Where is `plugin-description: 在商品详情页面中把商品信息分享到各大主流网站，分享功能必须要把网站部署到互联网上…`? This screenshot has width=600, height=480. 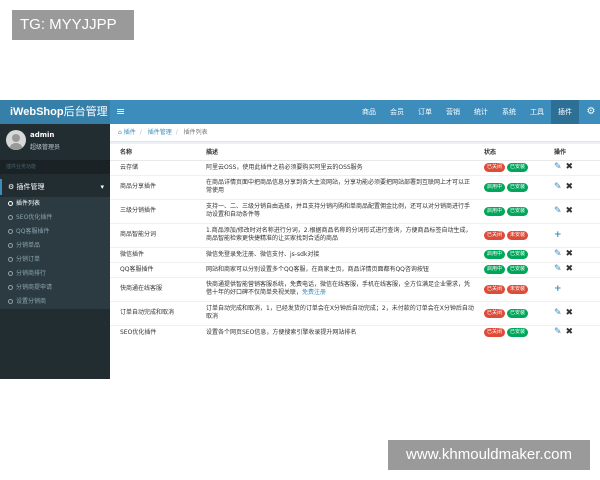
plugin-description: 在商品详情页面中把商品信息分享到各大主流网站，分享功能必须要把网站部署到互联网上… is located at coordinates (335, 186).